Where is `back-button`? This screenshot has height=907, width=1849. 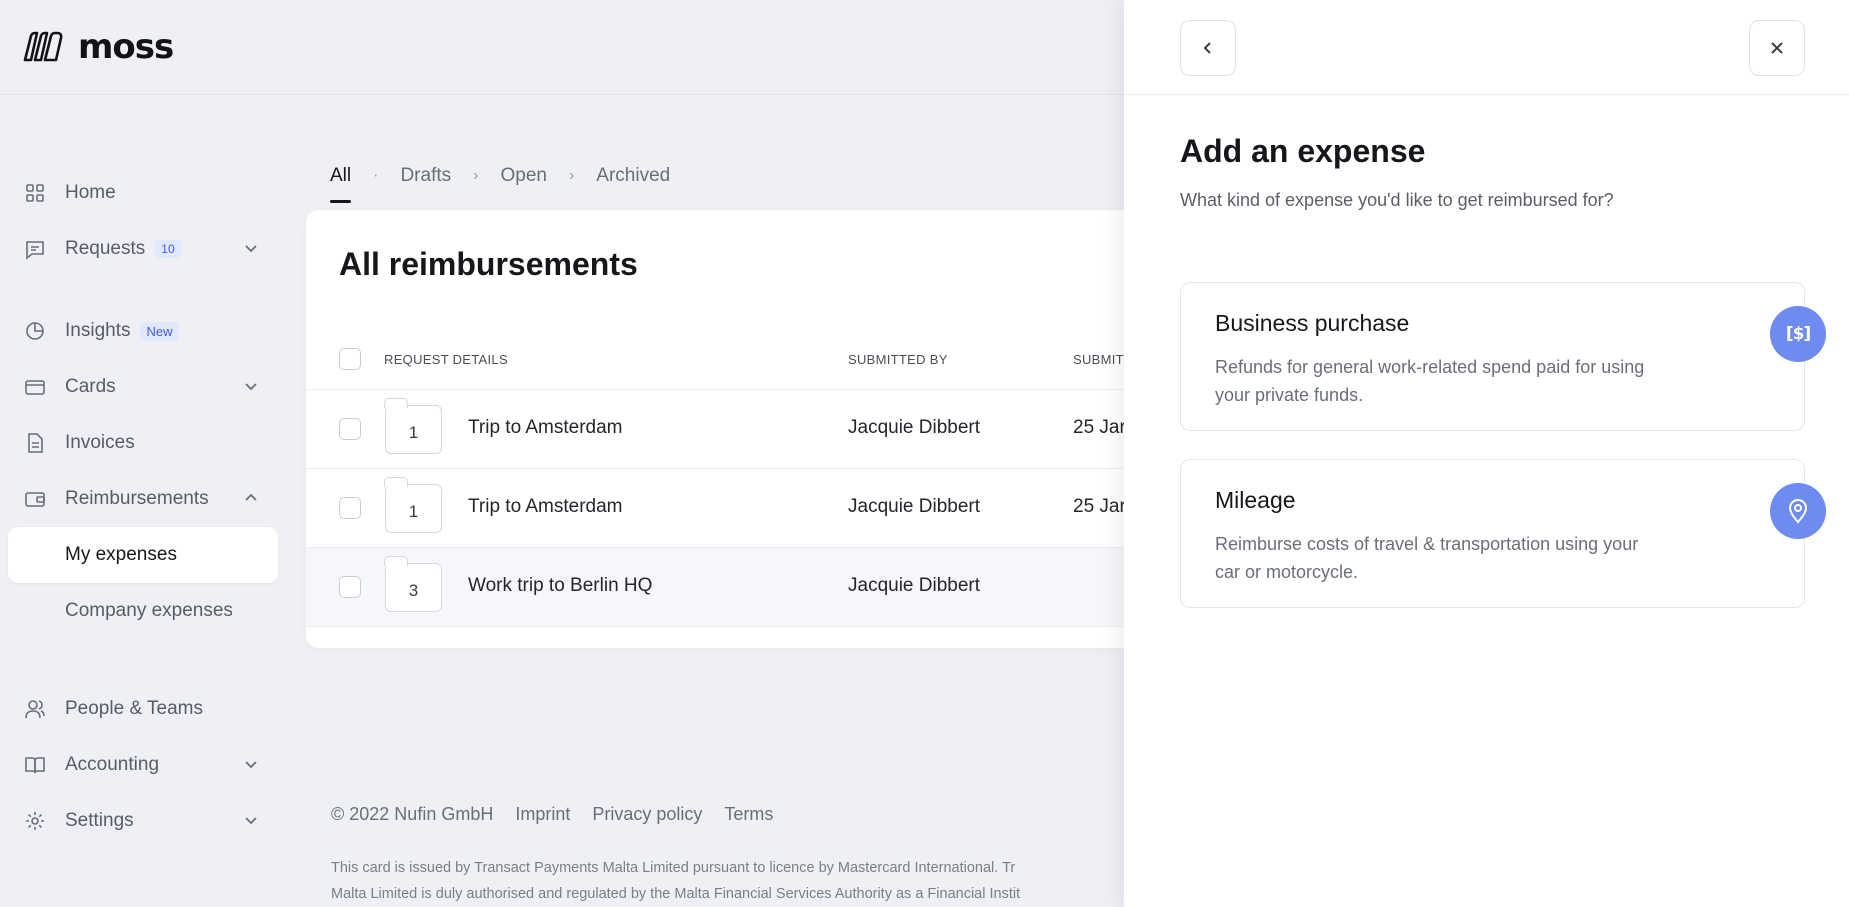
back-button is located at coordinates (1208, 48).